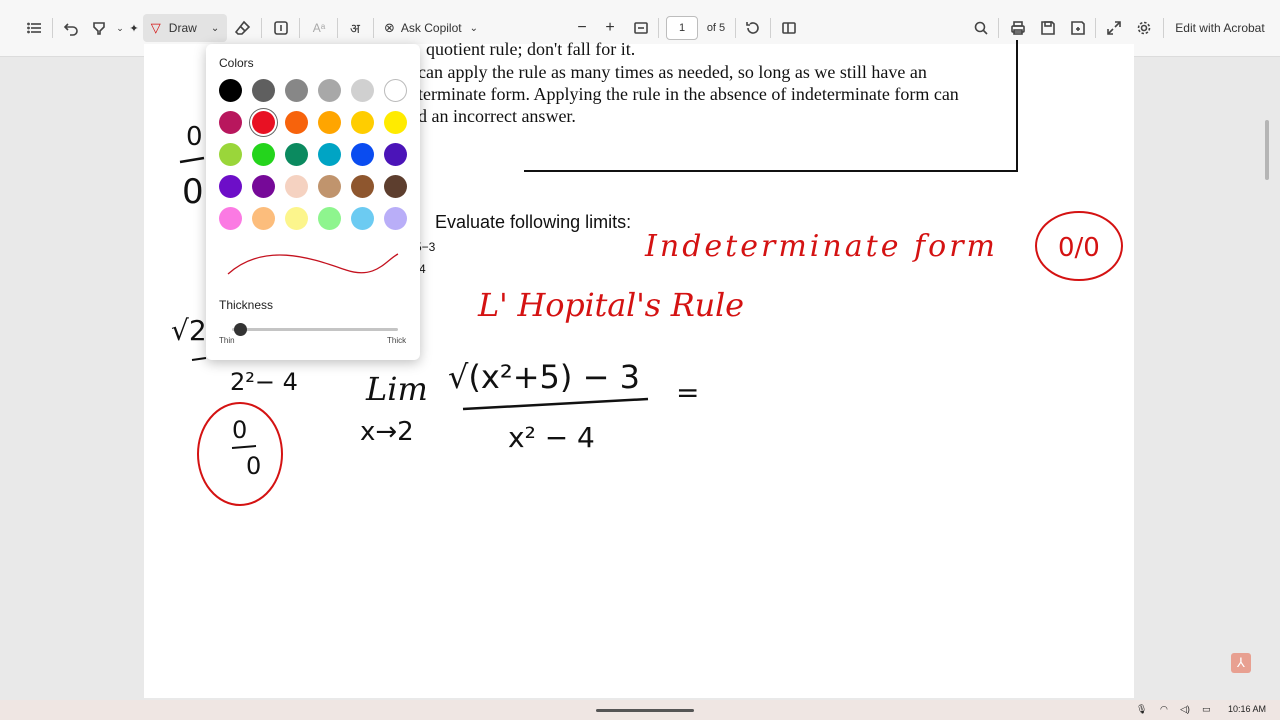  What do you see at coordinates (1164, 709) in the screenshot?
I see `wifi-icon: ◠` at bounding box center [1164, 709].